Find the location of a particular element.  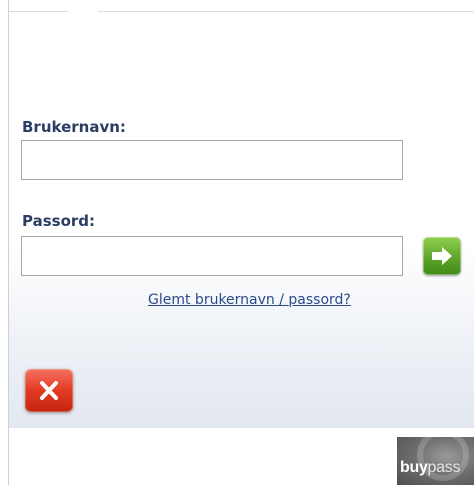

login-submit-button is located at coordinates (442, 256).